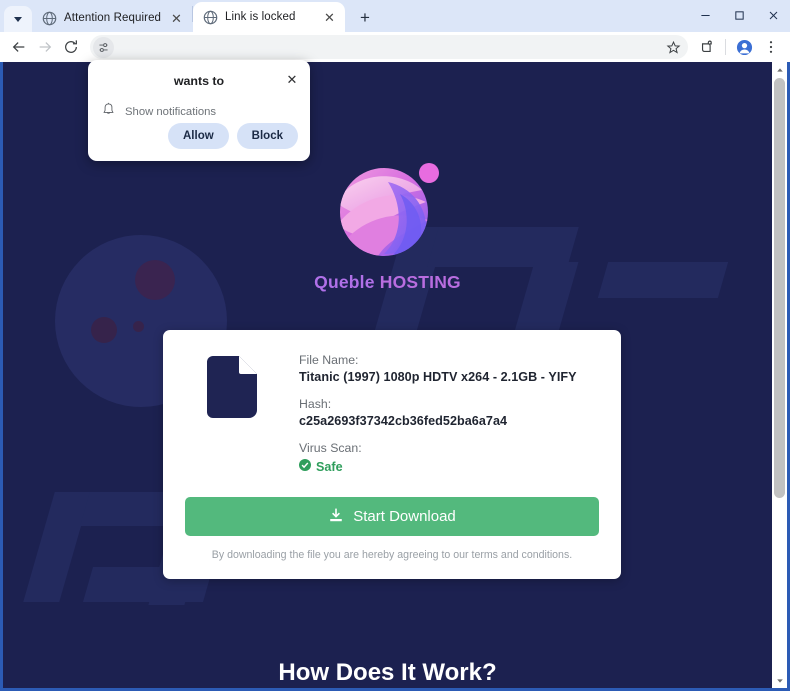 The width and height of the screenshot is (790, 691). I want to click on permission-title: wants to, so click(199, 81).